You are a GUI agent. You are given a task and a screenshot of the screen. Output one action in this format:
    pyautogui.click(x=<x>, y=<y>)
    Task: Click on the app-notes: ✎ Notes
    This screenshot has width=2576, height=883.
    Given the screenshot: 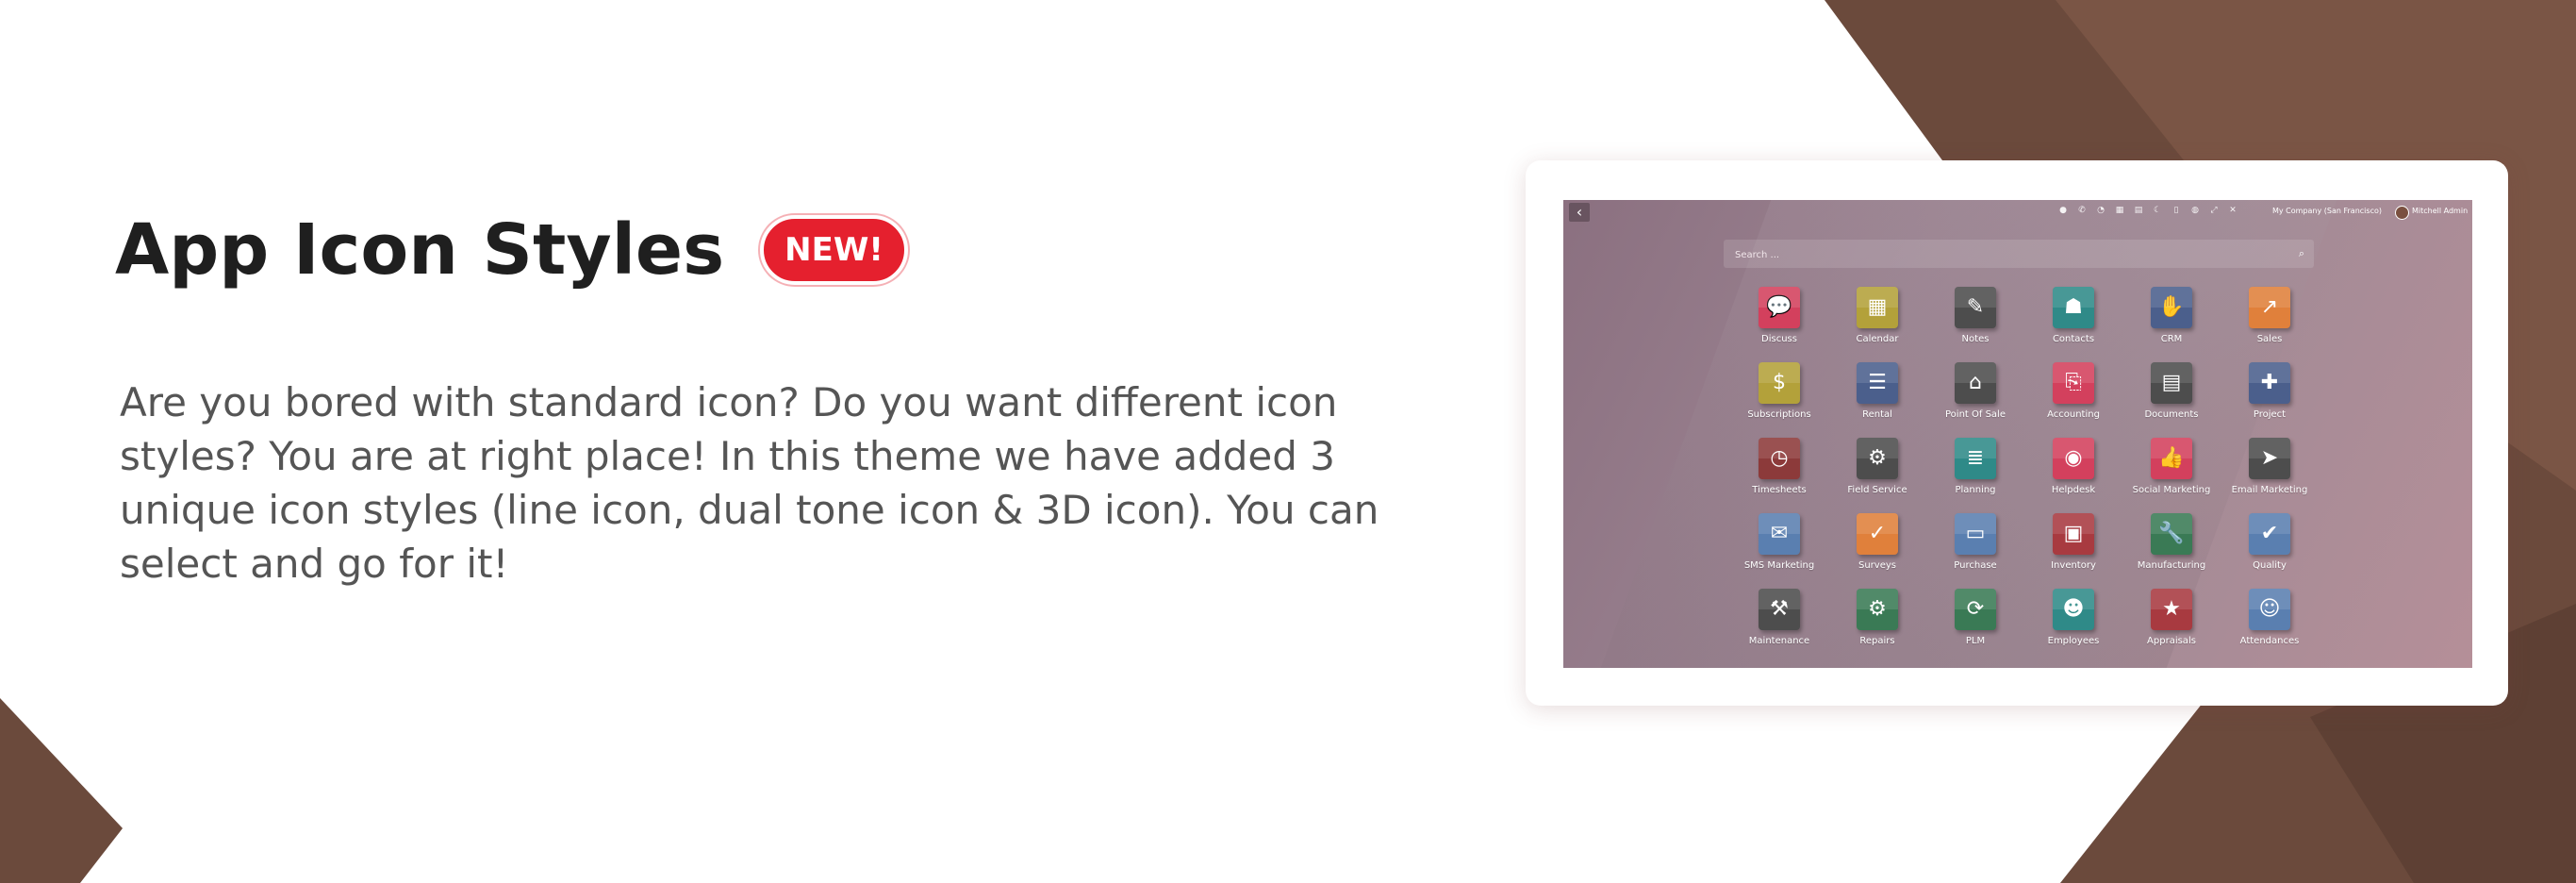 What is the action you would take?
    pyautogui.click(x=1975, y=324)
    